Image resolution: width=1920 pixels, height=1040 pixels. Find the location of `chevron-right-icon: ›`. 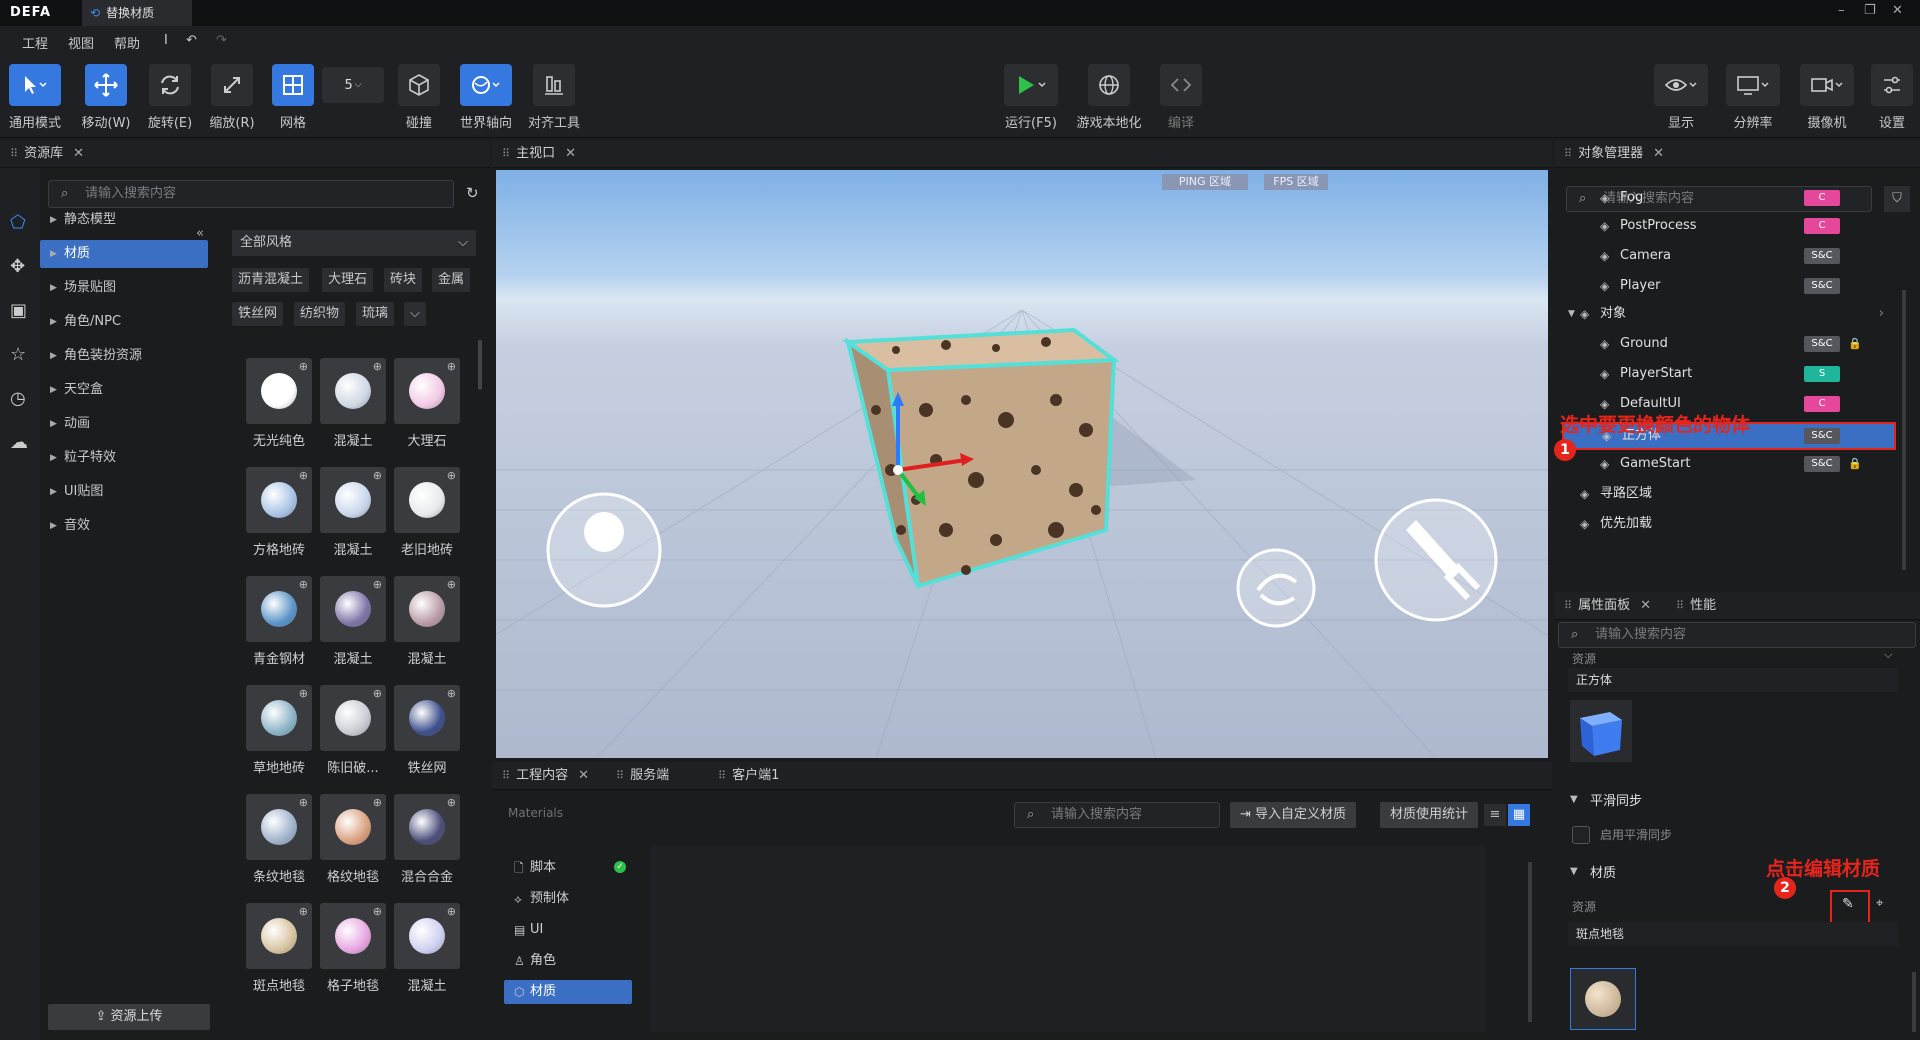

chevron-right-icon: › is located at coordinates (1881, 314).